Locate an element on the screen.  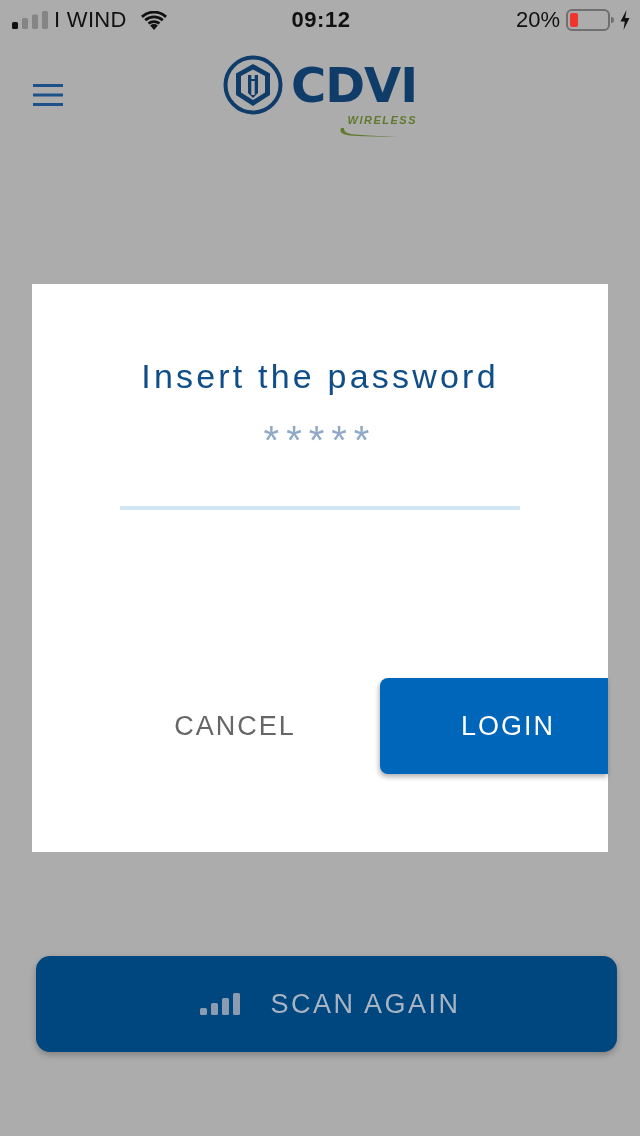
signal-icon is located at coordinates (31, 20).